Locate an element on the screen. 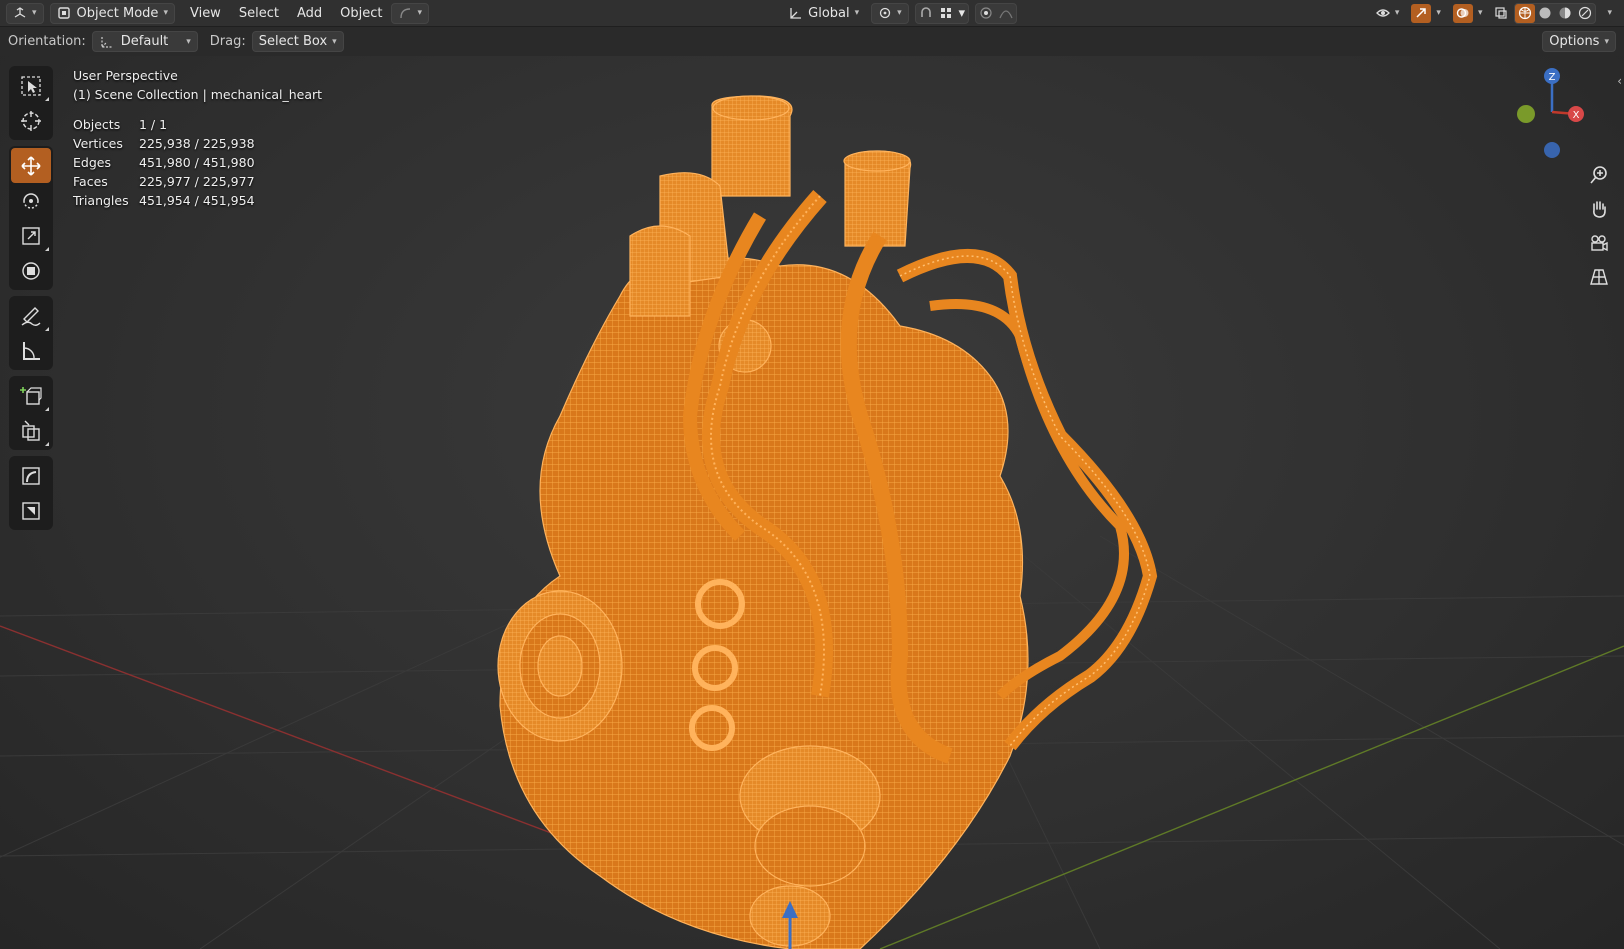 The image size is (1624, 949). wireframe-shading-icon is located at coordinates (1525, 13).